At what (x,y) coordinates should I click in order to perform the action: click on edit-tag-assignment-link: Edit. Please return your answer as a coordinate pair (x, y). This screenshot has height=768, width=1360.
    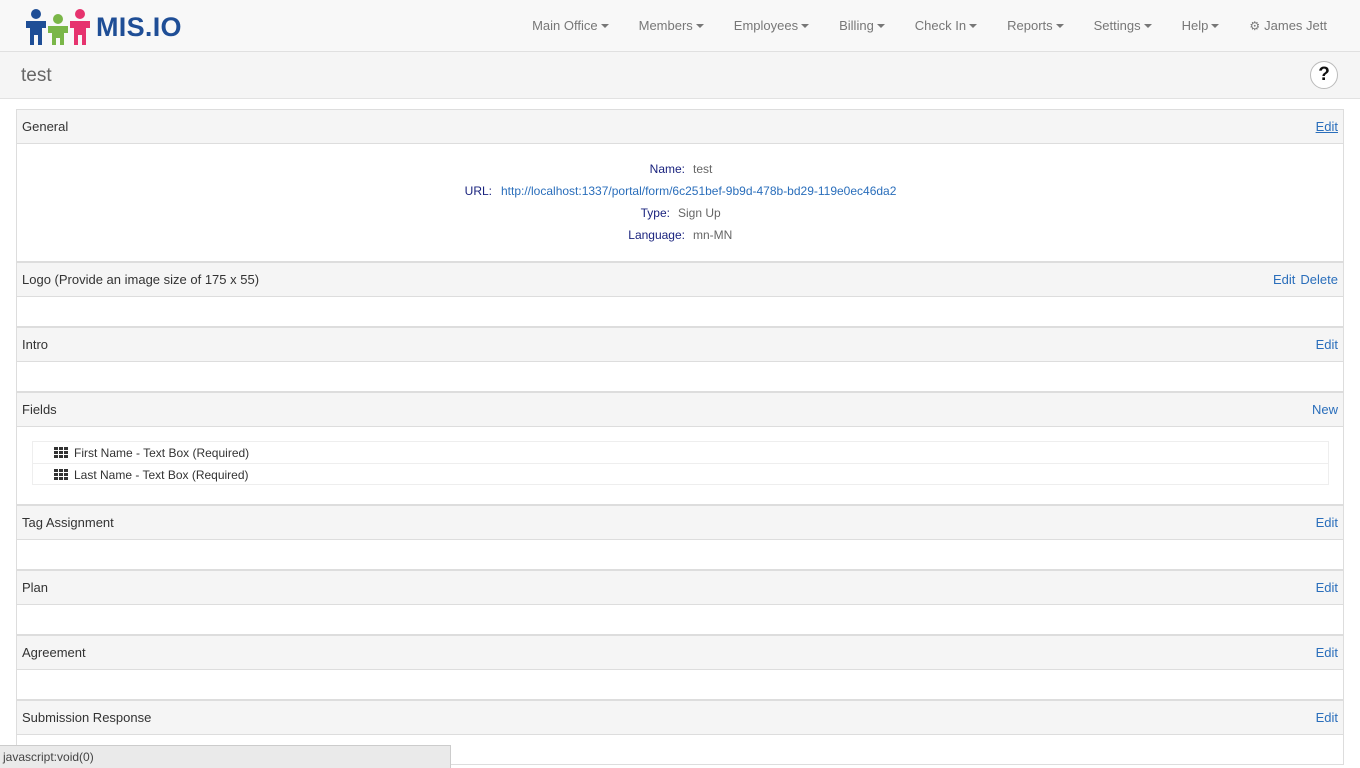
    Looking at the image, I should click on (1327, 522).